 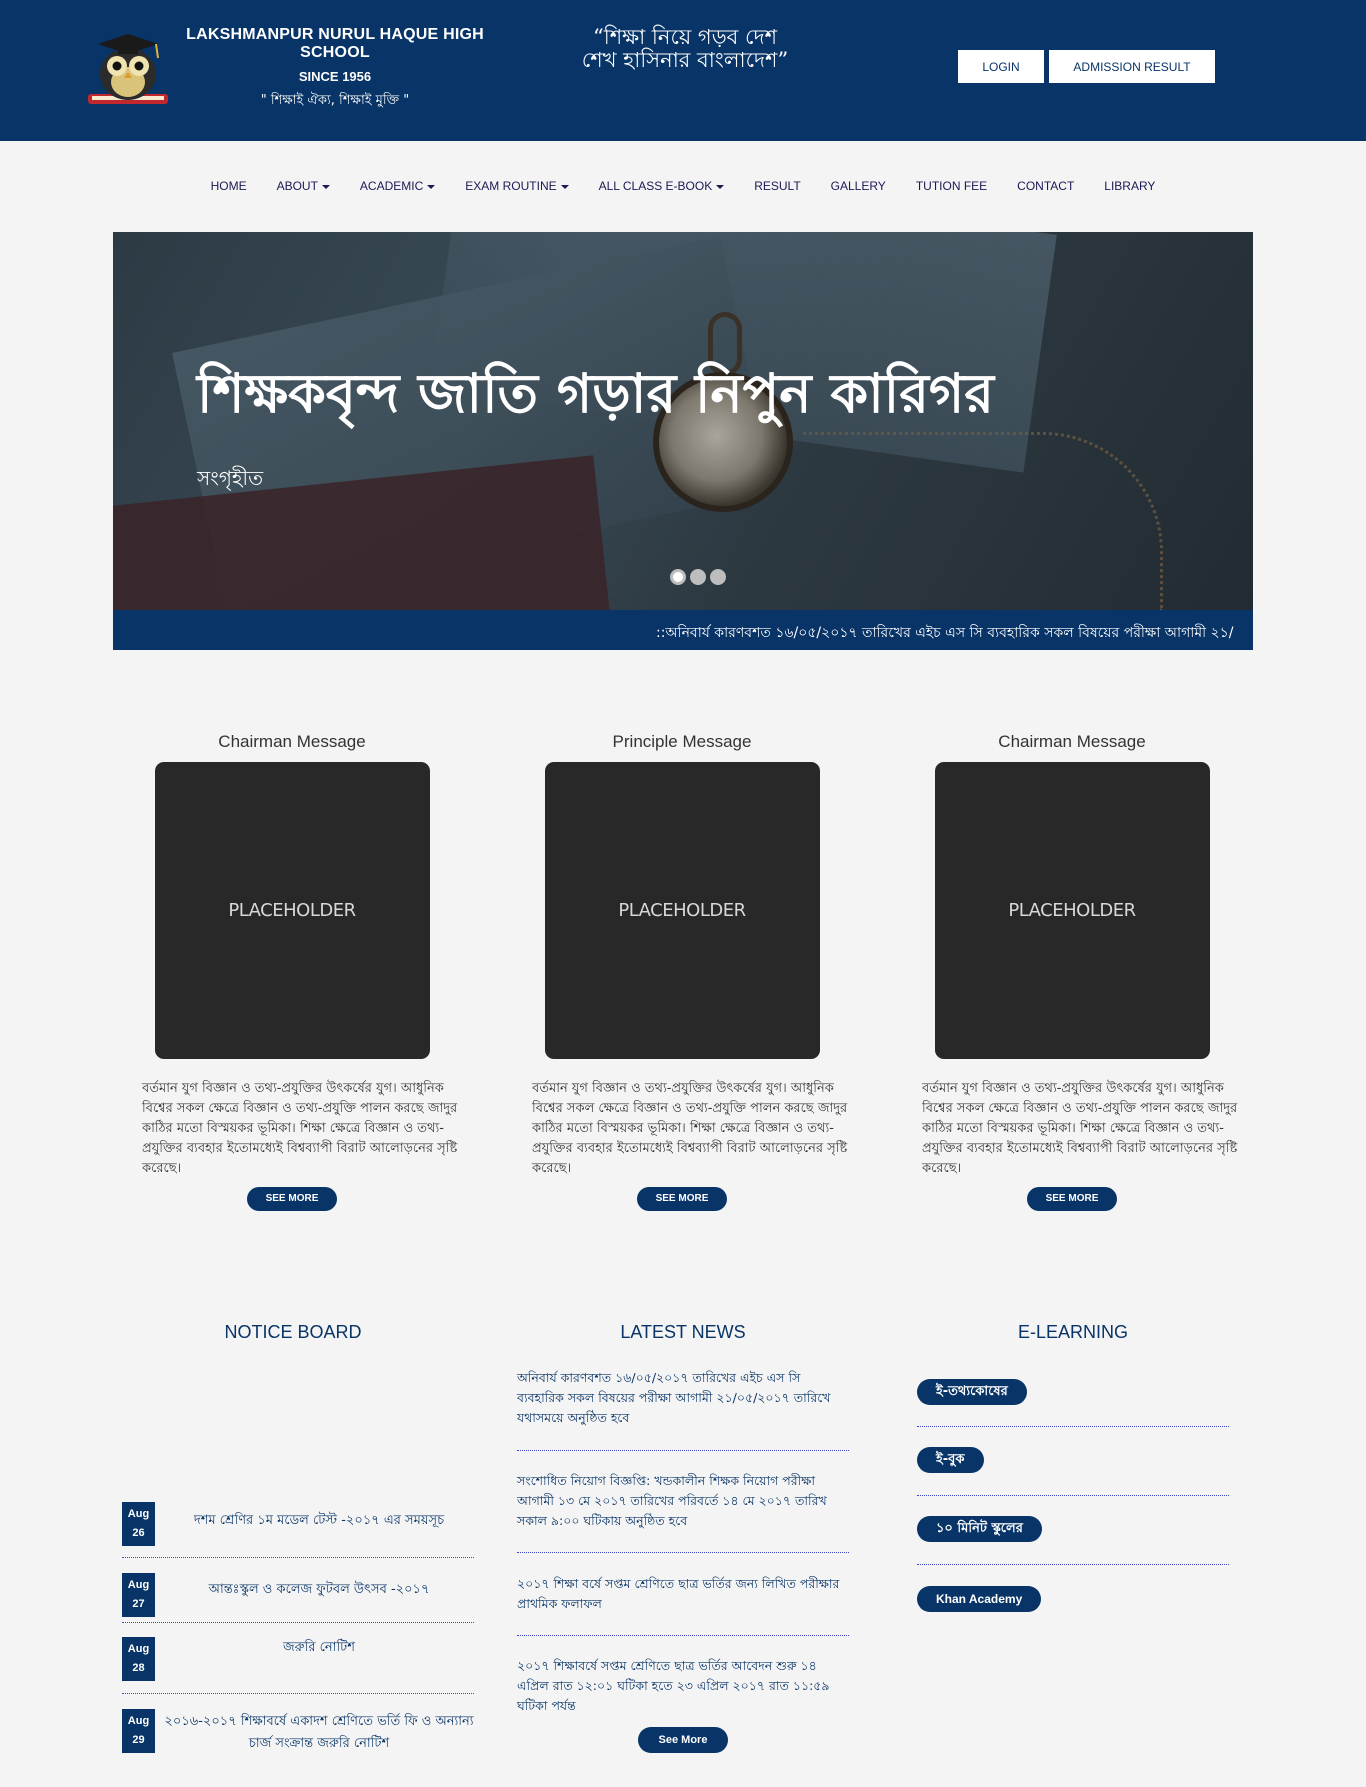 I want to click on notice-date: Aug 29, so click(x=138, y=1731).